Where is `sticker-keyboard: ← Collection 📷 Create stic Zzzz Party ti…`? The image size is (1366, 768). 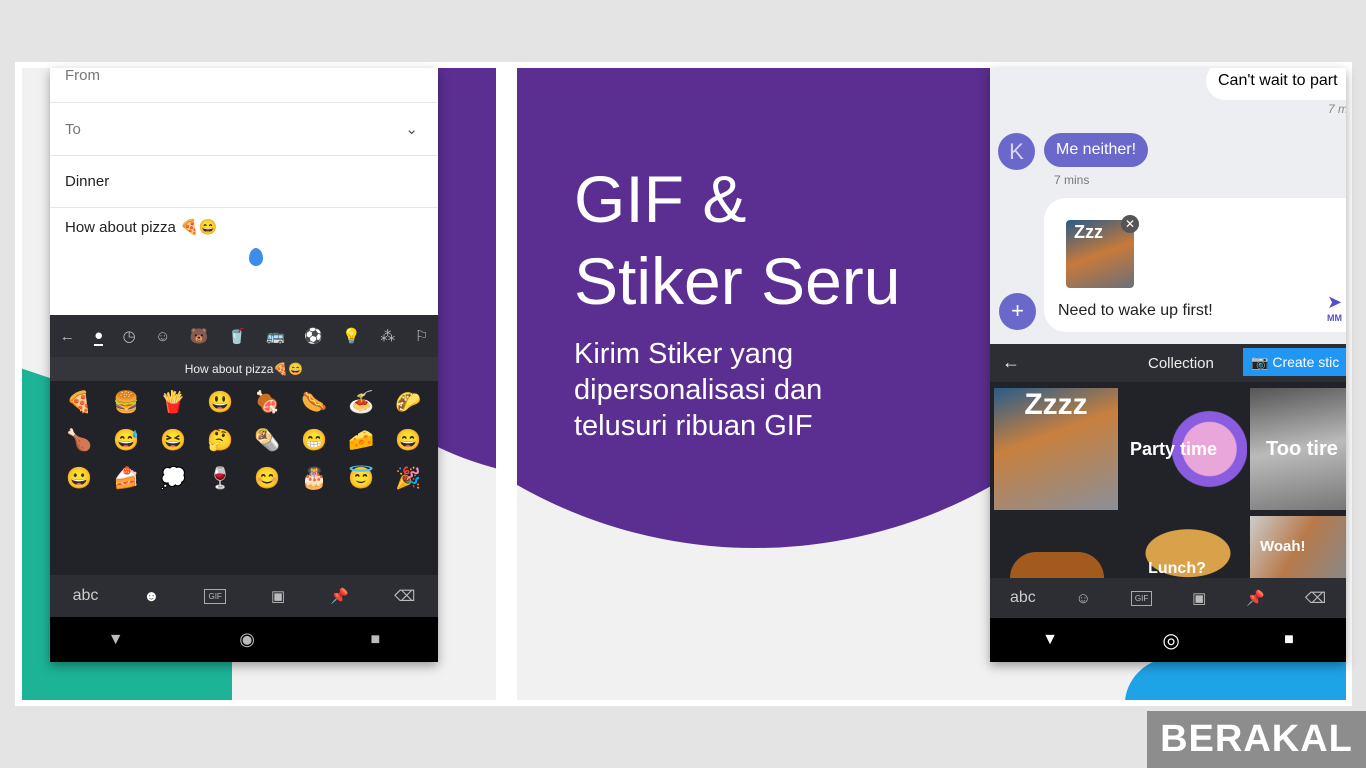 sticker-keyboard: ← Collection 📷 Create stic Zzzz Party ti… is located at coordinates (1168, 503).